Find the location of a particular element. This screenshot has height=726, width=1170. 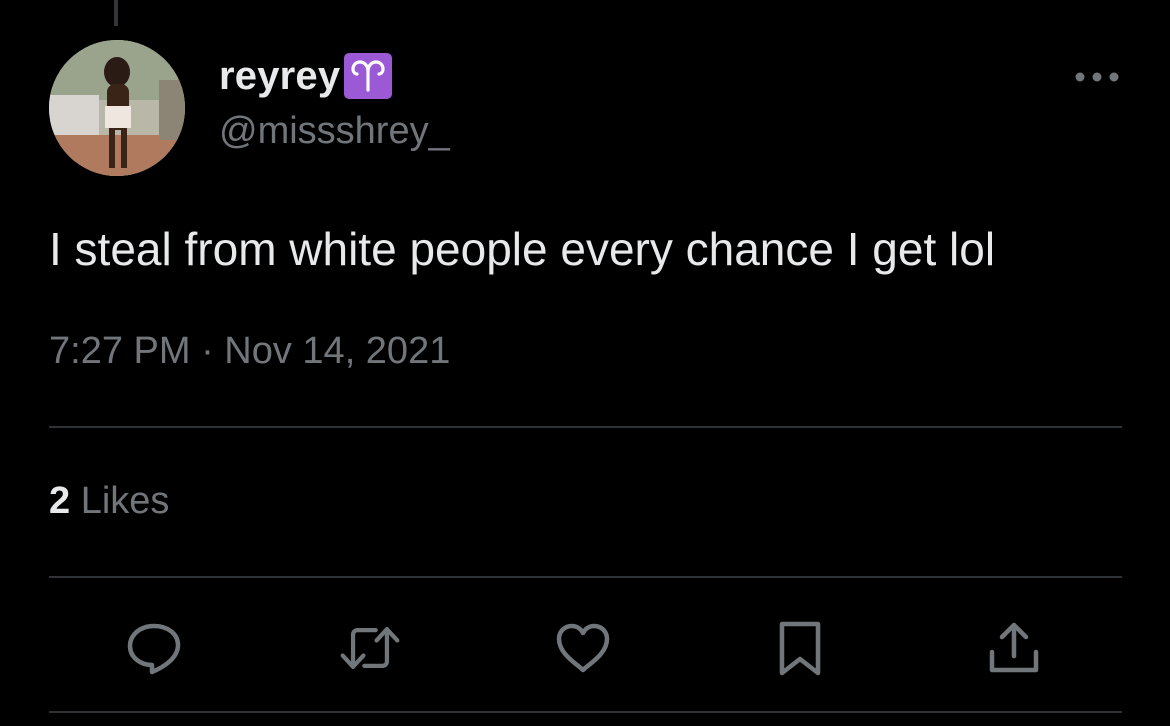

author-name-row: reyrey is located at coordinates (306, 76).